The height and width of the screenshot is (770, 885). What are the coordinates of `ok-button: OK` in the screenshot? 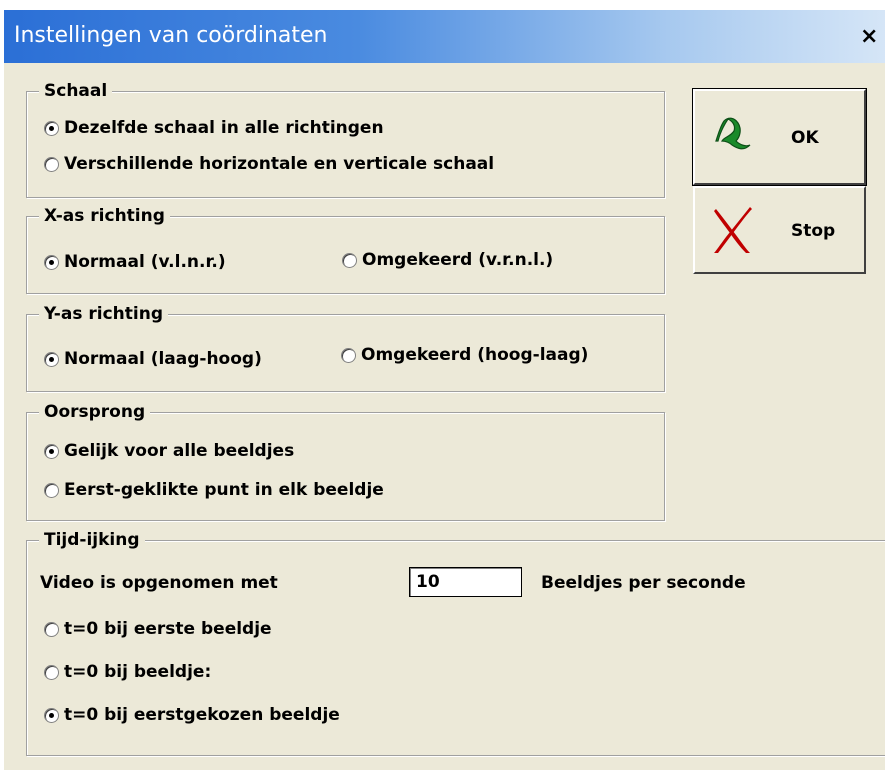 It's located at (779, 137).